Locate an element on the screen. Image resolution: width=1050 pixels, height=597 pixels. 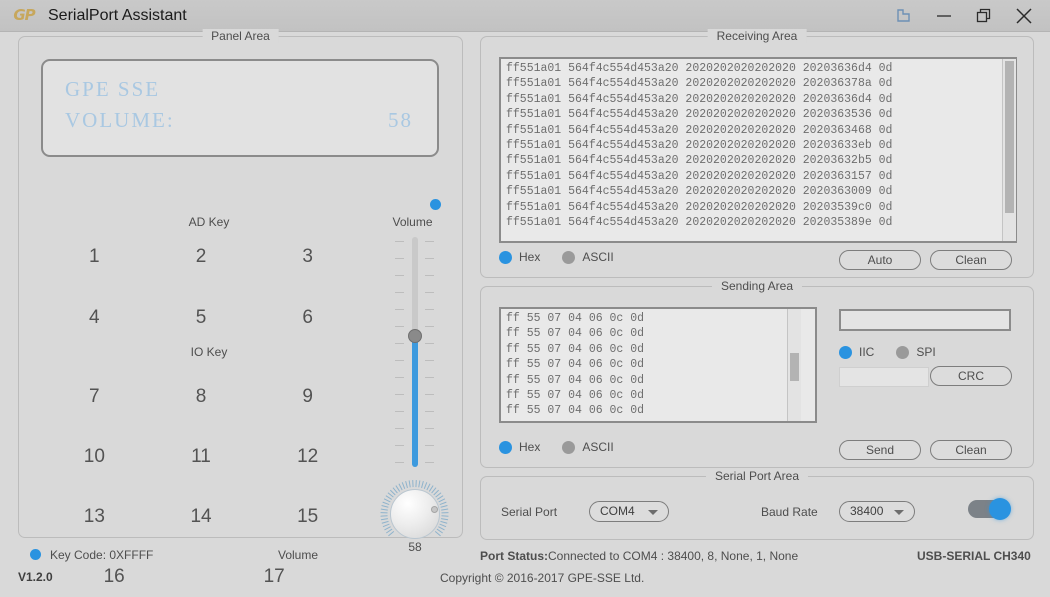
key-button: 9 is located at coordinates (307, 397).